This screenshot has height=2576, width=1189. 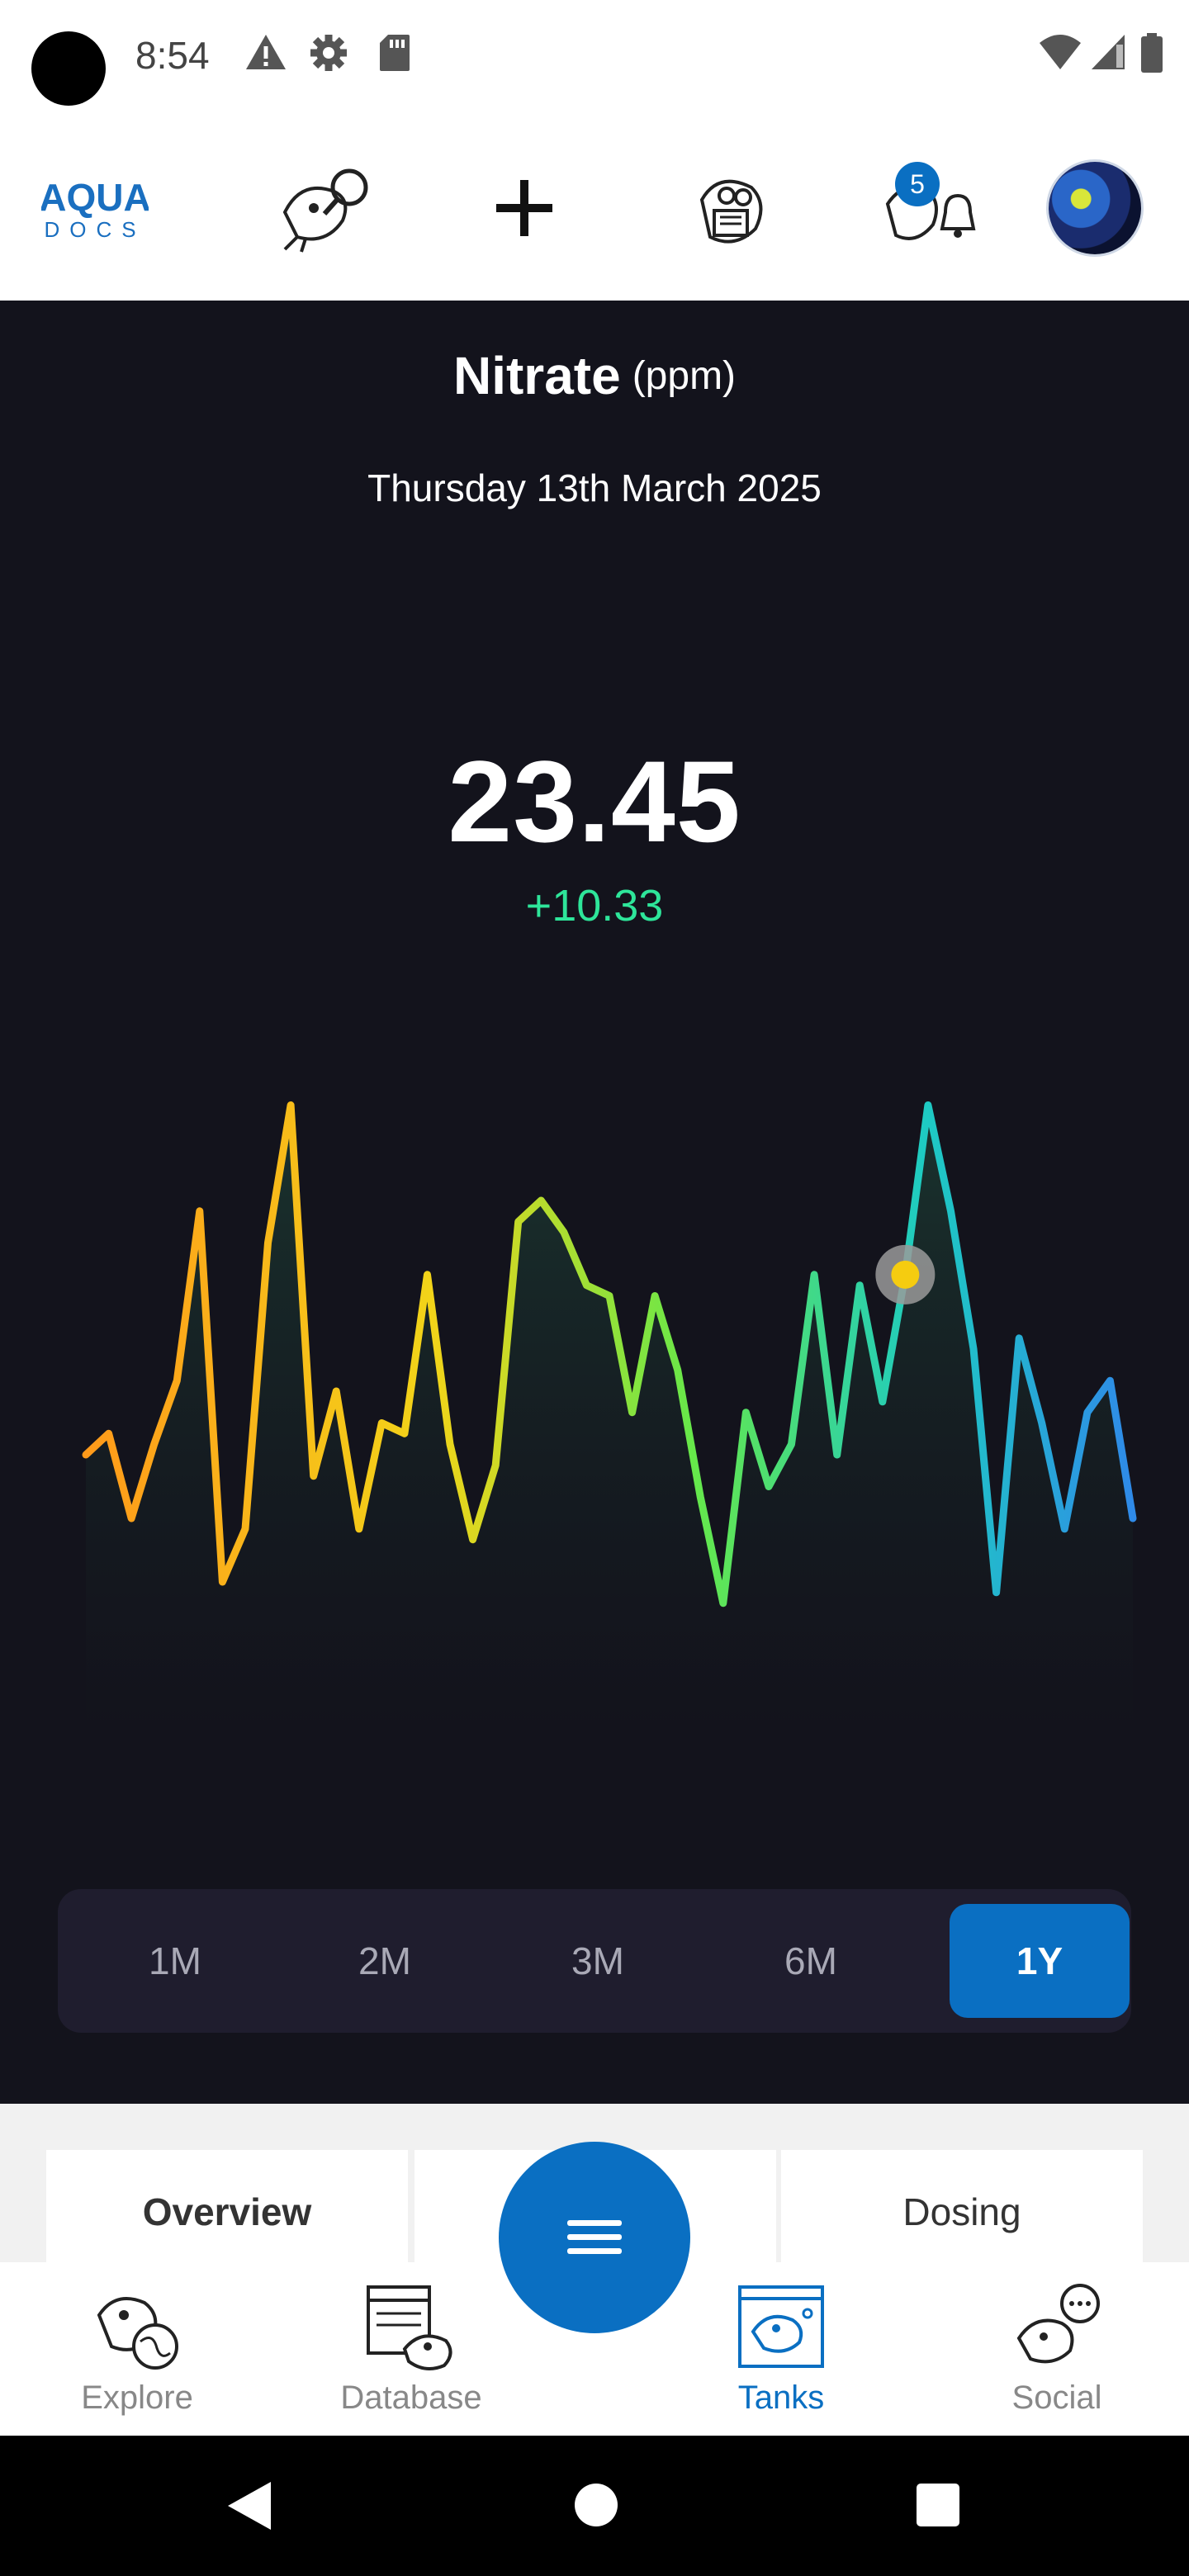 I want to click on signal-icon, so click(x=1108, y=52).